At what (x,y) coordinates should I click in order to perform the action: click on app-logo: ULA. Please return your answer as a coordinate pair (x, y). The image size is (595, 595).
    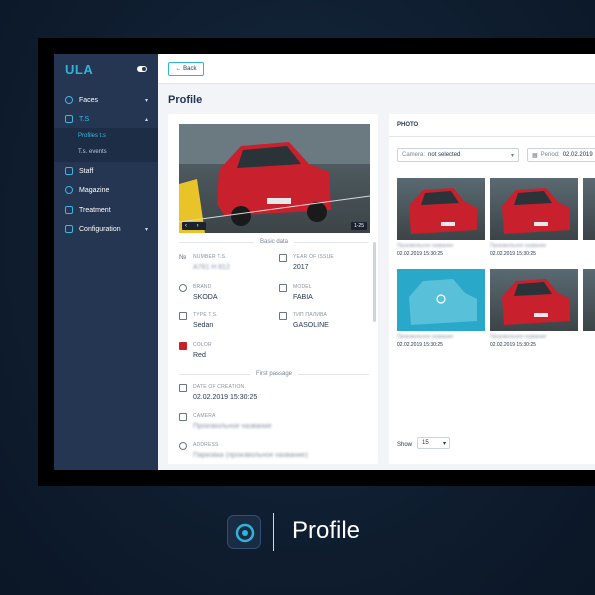
    Looking at the image, I should click on (79, 69).